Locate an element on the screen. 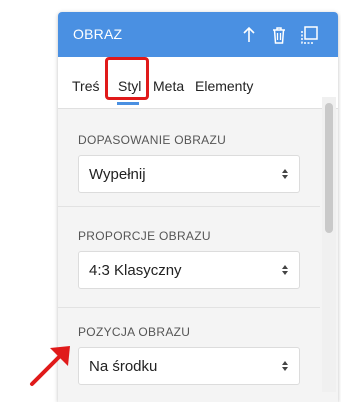 This screenshot has height=402, width=341. image-fit-select: Wypełnij is located at coordinates (189, 174).